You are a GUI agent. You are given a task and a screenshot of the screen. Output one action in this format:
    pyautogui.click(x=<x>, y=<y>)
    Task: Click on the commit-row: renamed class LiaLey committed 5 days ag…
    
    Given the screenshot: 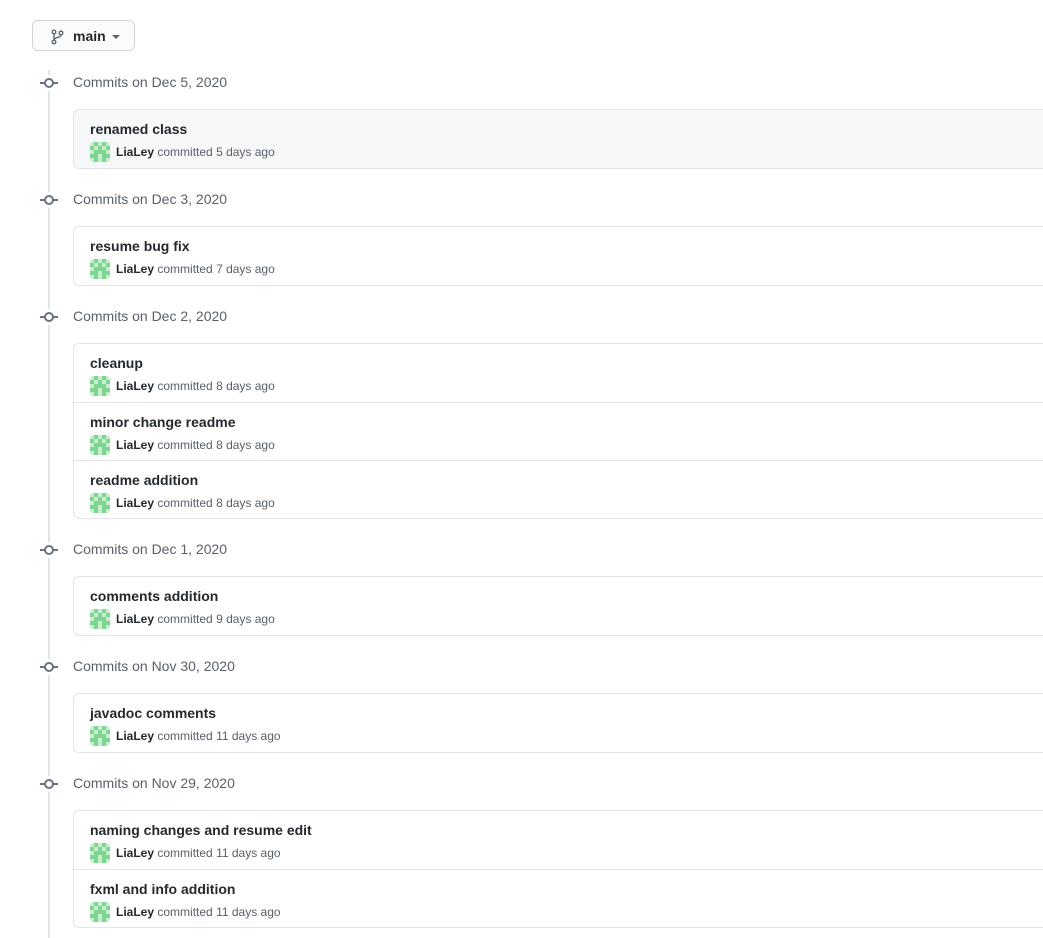 What is the action you would take?
    pyautogui.click(x=558, y=139)
    